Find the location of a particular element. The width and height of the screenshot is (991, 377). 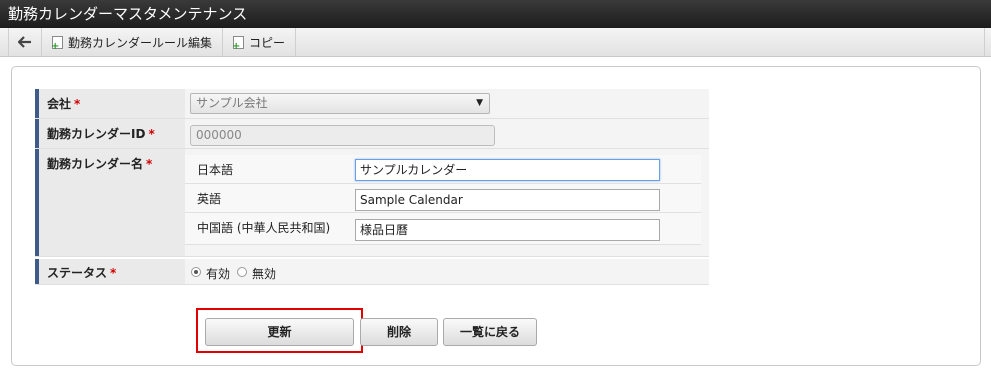

status-label: ステータス * is located at coordinates (110, 271).